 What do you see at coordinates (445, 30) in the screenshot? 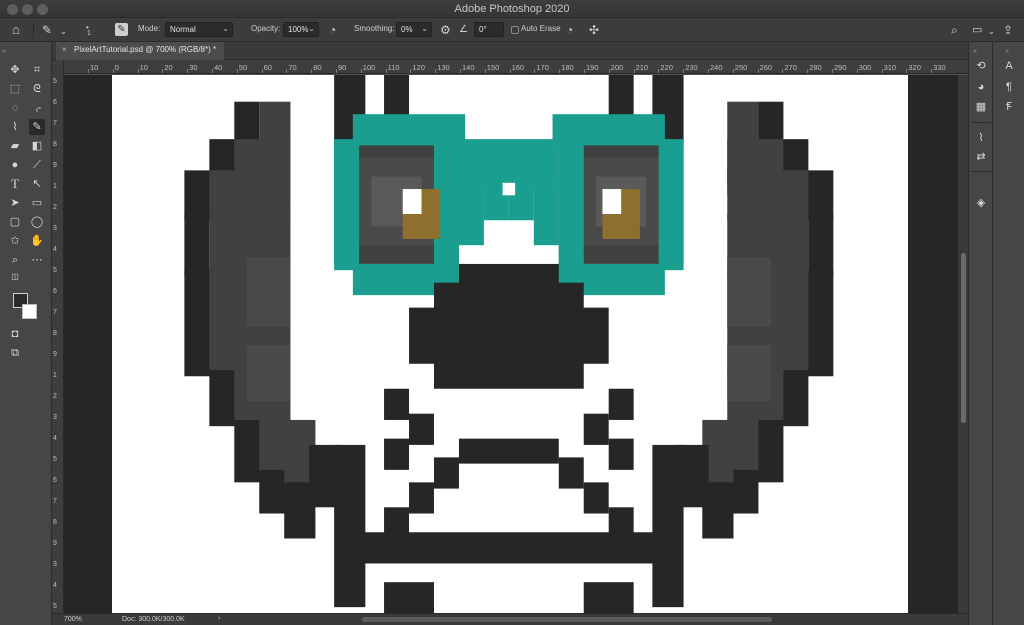
I see `gear-icon: ⚙` at bounding box center [445, 30].